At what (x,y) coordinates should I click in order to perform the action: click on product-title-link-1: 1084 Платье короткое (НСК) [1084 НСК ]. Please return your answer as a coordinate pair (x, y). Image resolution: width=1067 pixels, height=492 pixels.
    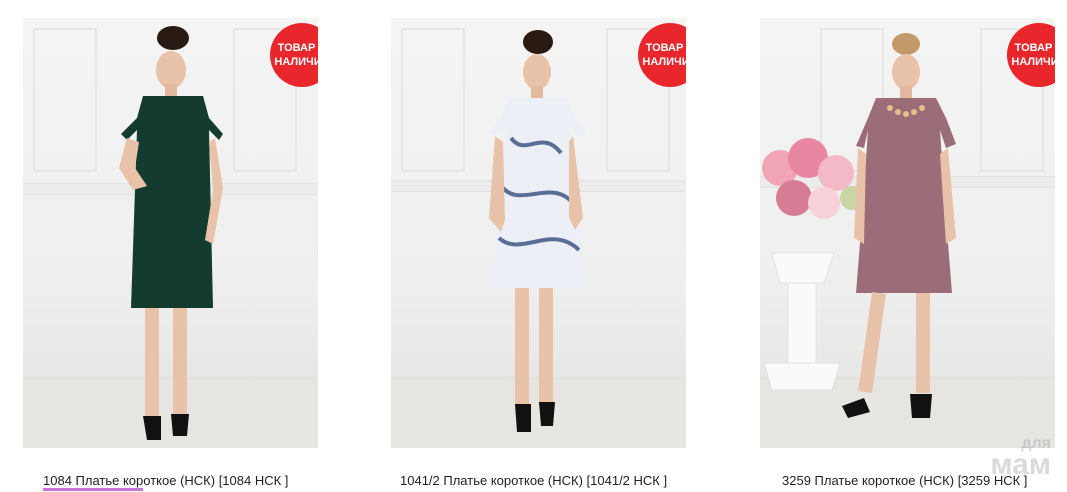
    Looking at the image, I should click on (165, 480).